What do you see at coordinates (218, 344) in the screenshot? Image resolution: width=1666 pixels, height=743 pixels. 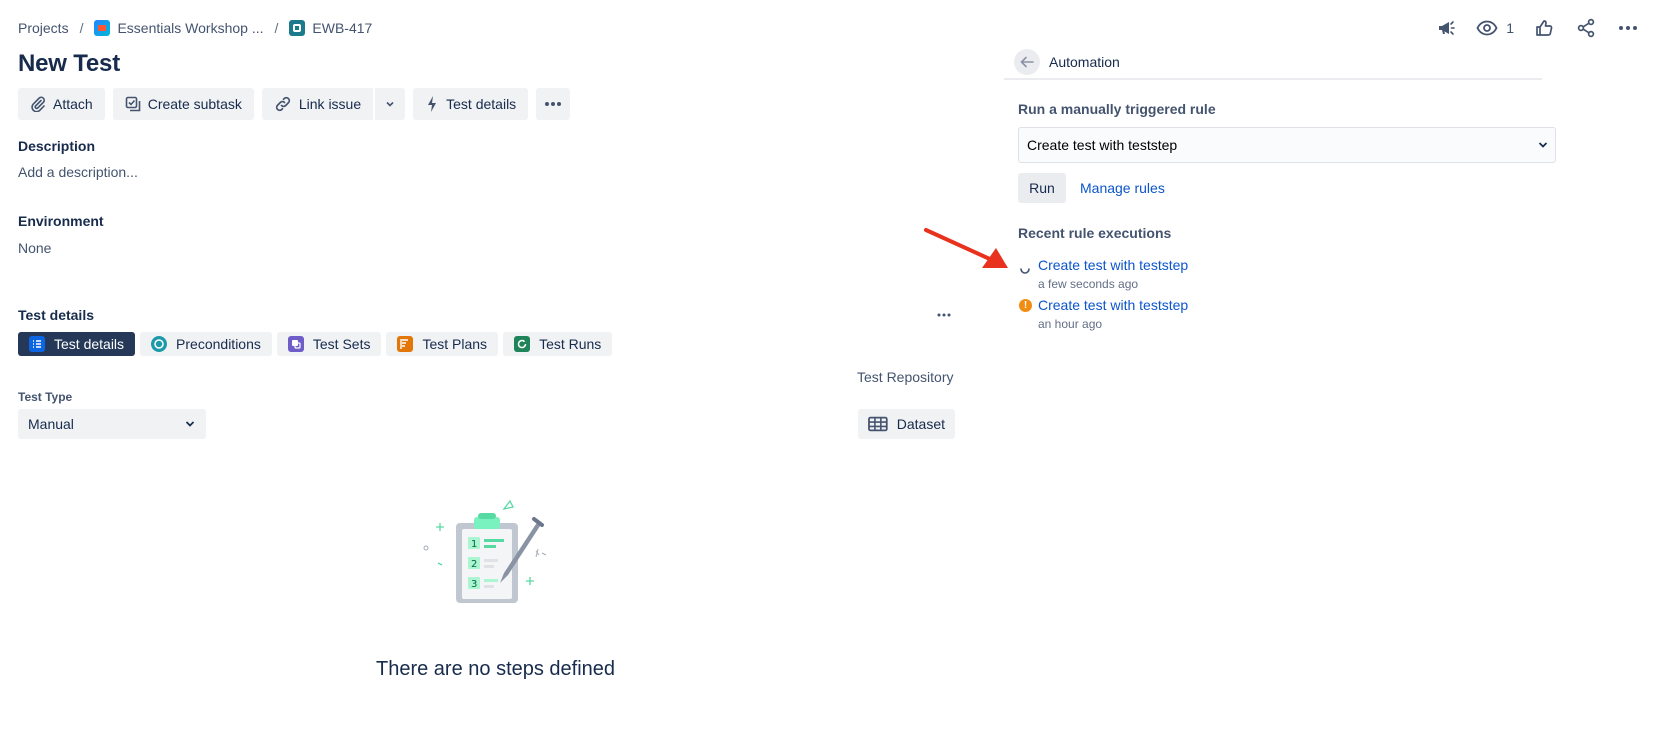 I see `tab-label: Preconditions` at bounding box center [218, 344].